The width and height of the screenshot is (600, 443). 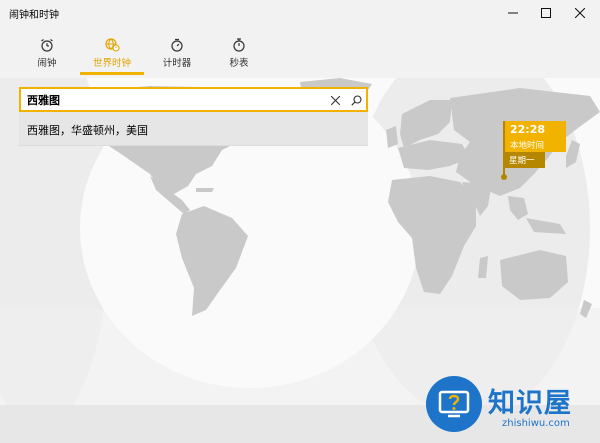 What do you see at coordinates (528, 129) in the screenshot?
I see `local-time: 22:28` at bounding box center [528, 129].